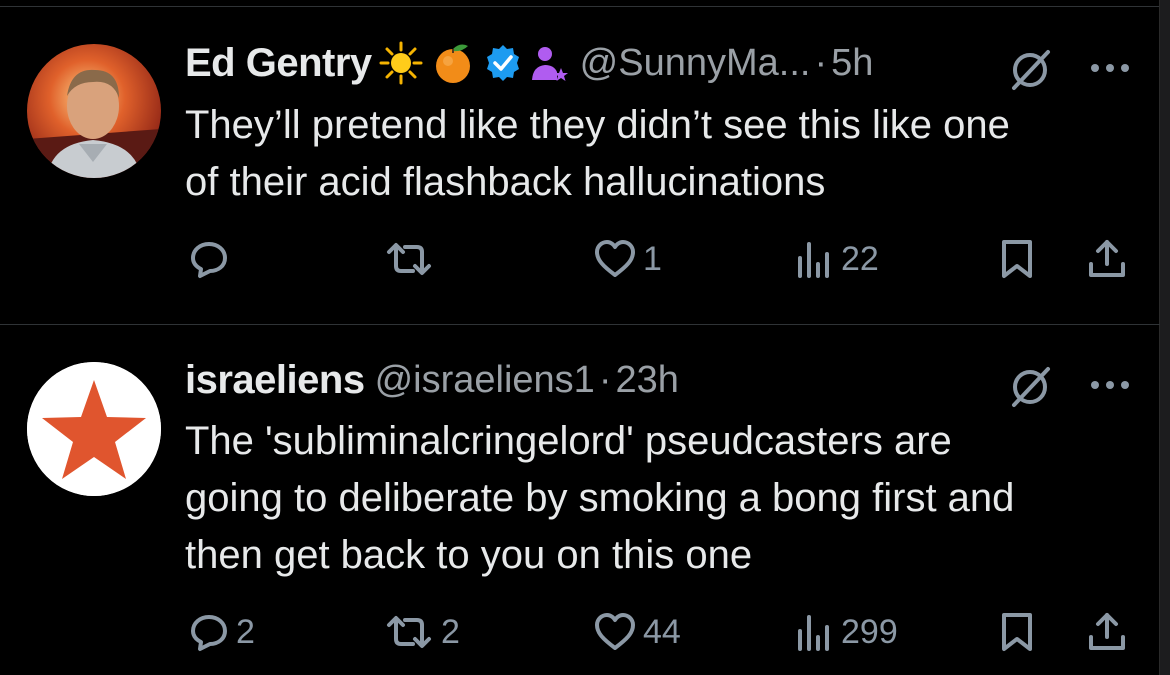 The width and height of the screenshot is (1170, 675). I want to click on display-name: Ed Gentry, so click(278, 63).